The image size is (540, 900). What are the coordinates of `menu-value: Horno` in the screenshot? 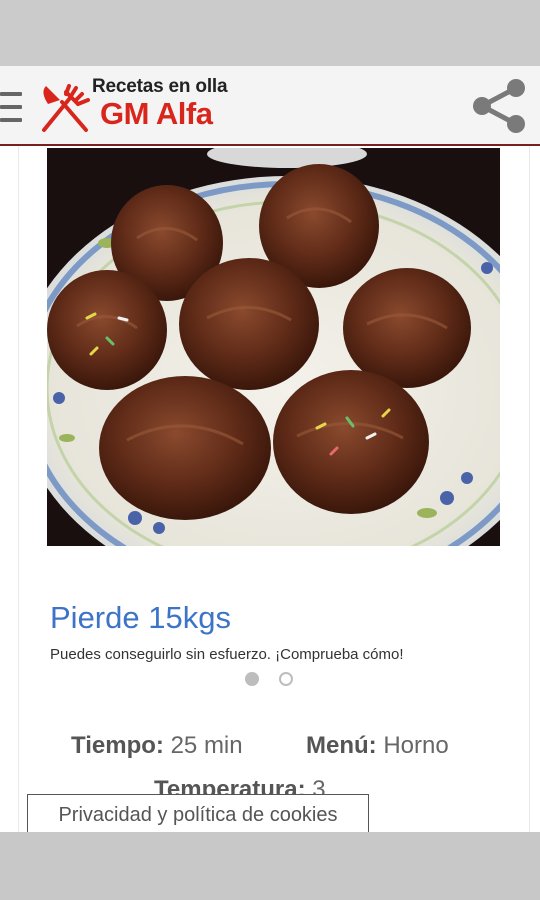 It's located at (416, 745).